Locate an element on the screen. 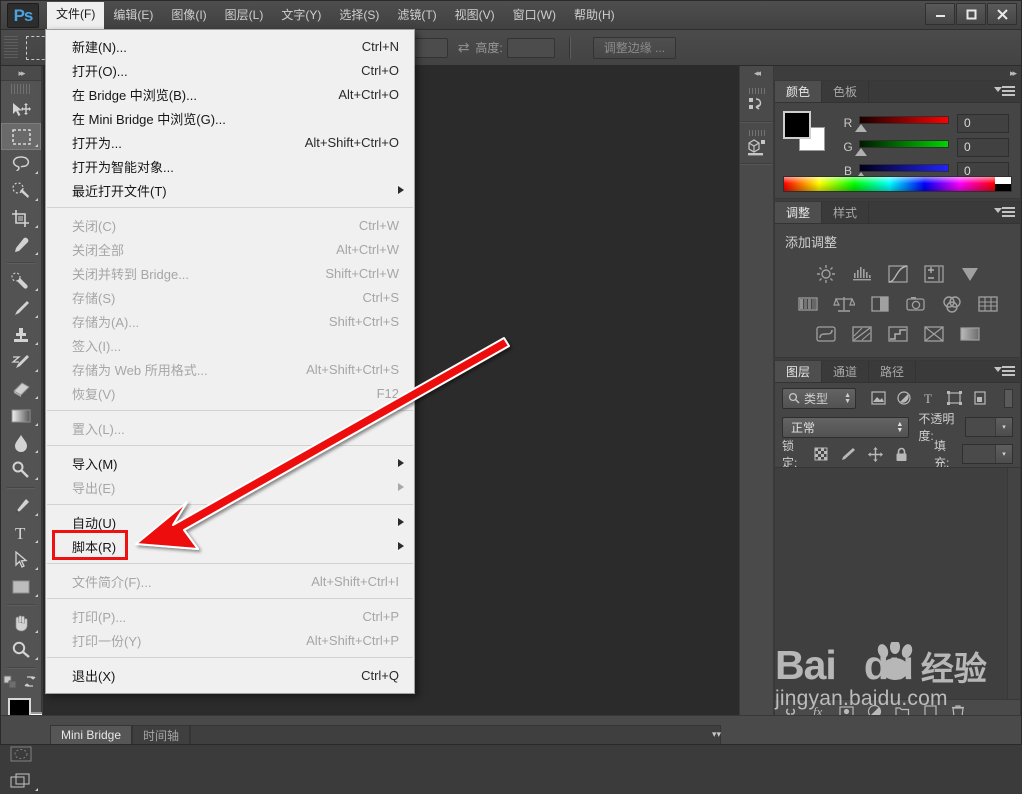 Image resolution: width=1022 pixels, height=794 pixels. spectrum-black is located at coordinates (1003, 187).